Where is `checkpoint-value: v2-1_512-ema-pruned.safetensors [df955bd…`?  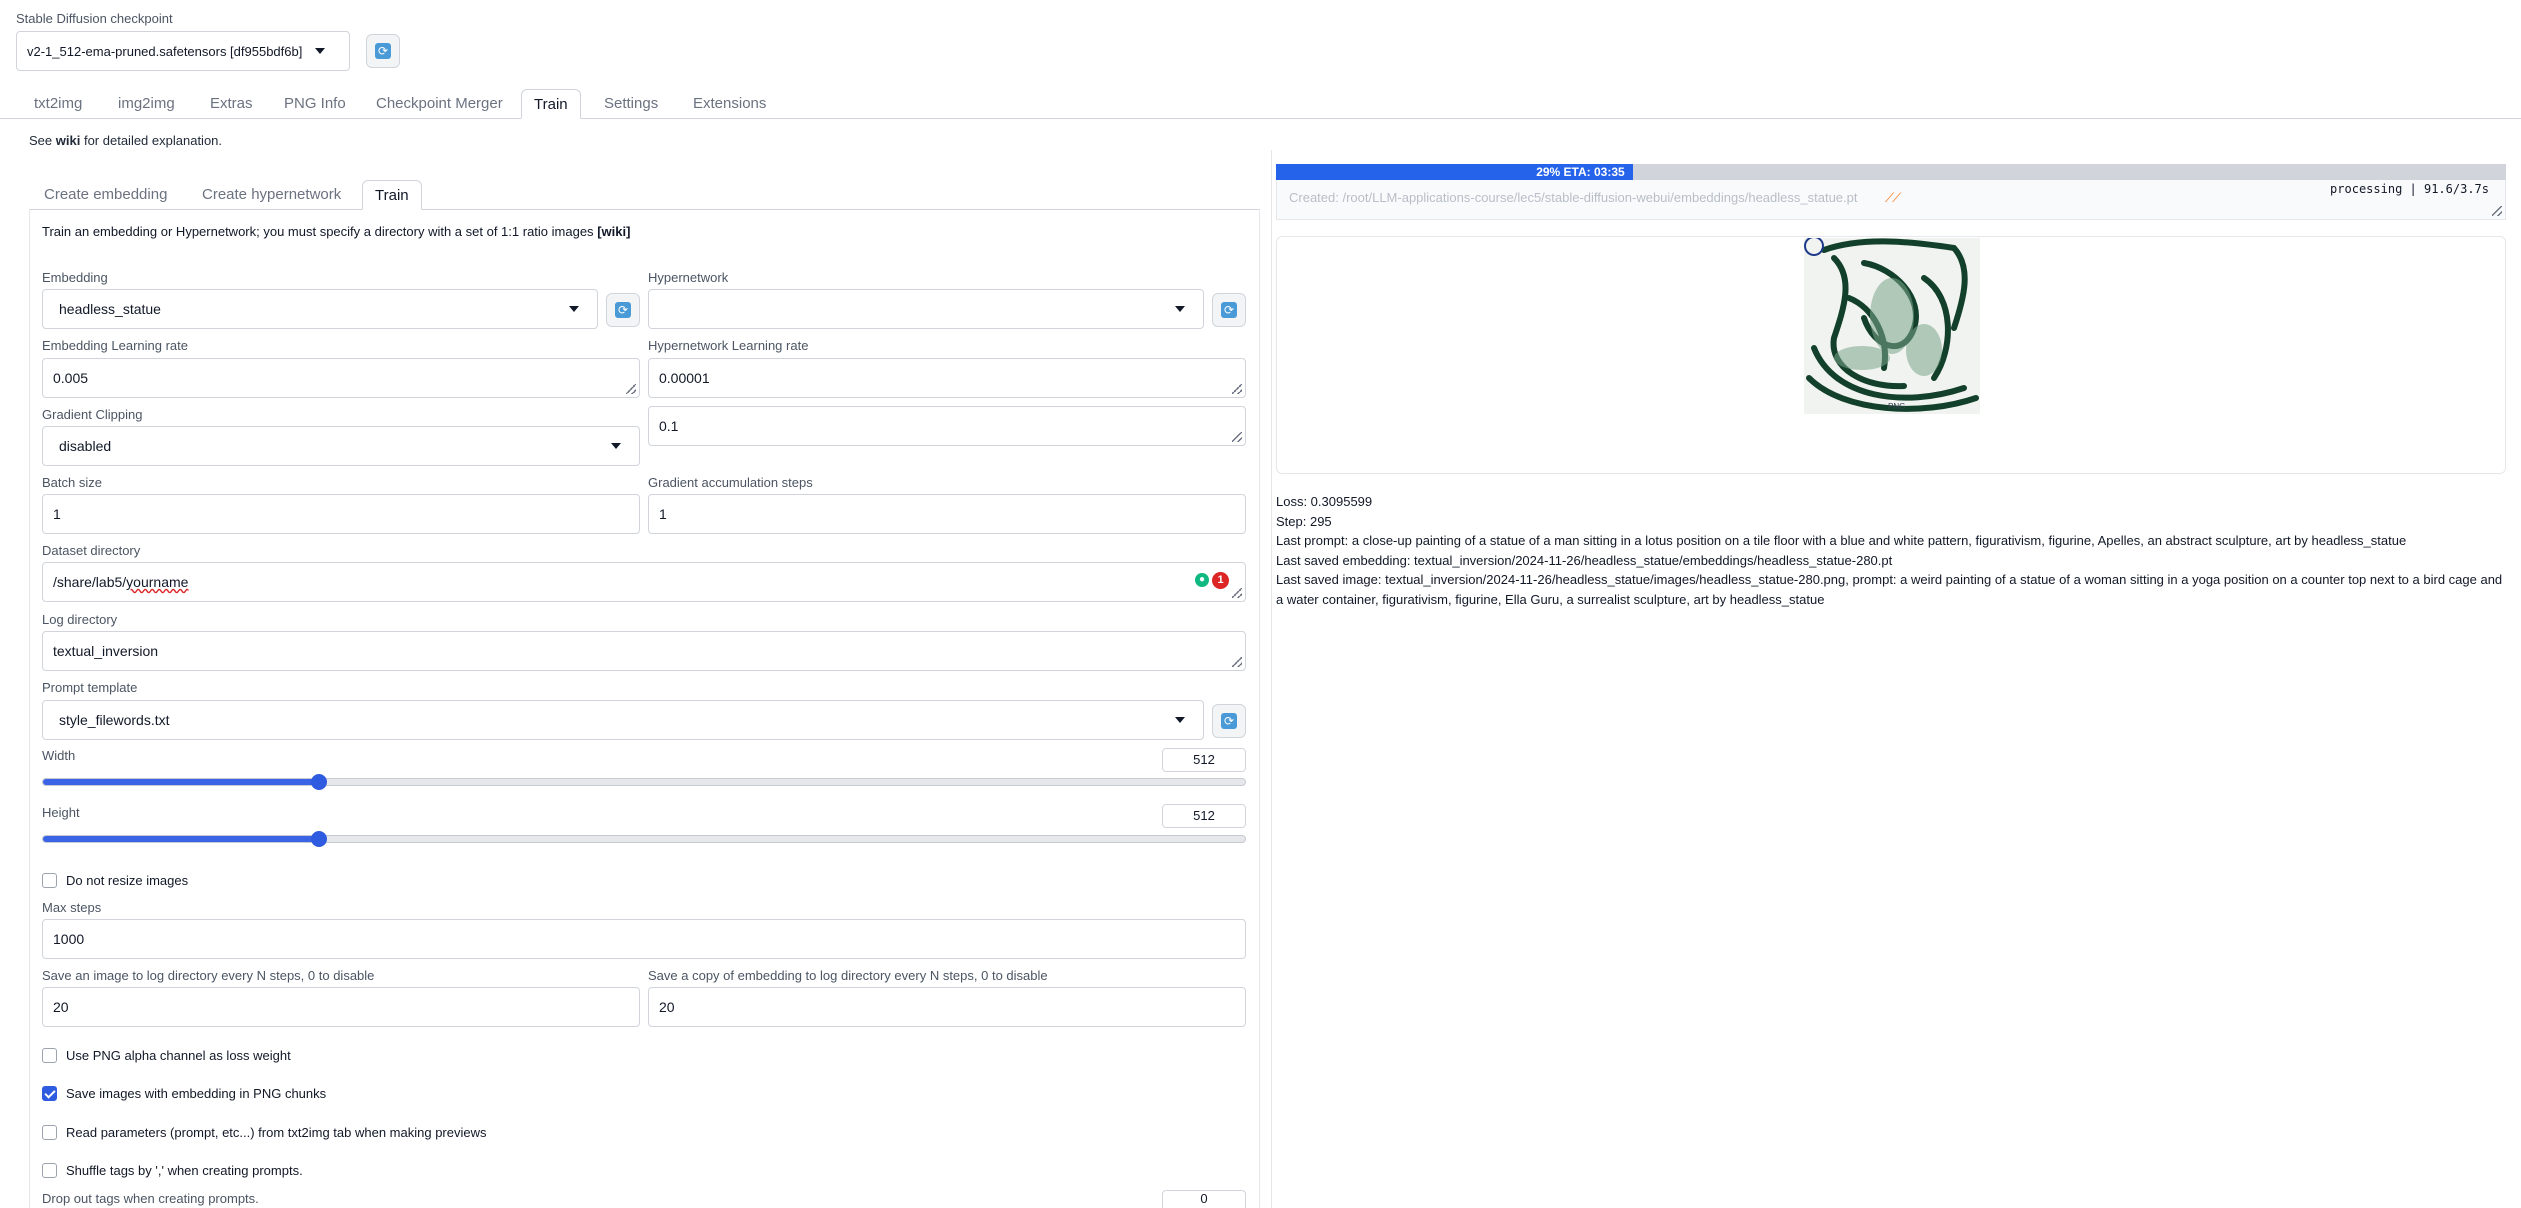
checkpoint-value: v2-1_512-ema-pruned.safetensors [df955bd… is located at coordinates (165, 51).